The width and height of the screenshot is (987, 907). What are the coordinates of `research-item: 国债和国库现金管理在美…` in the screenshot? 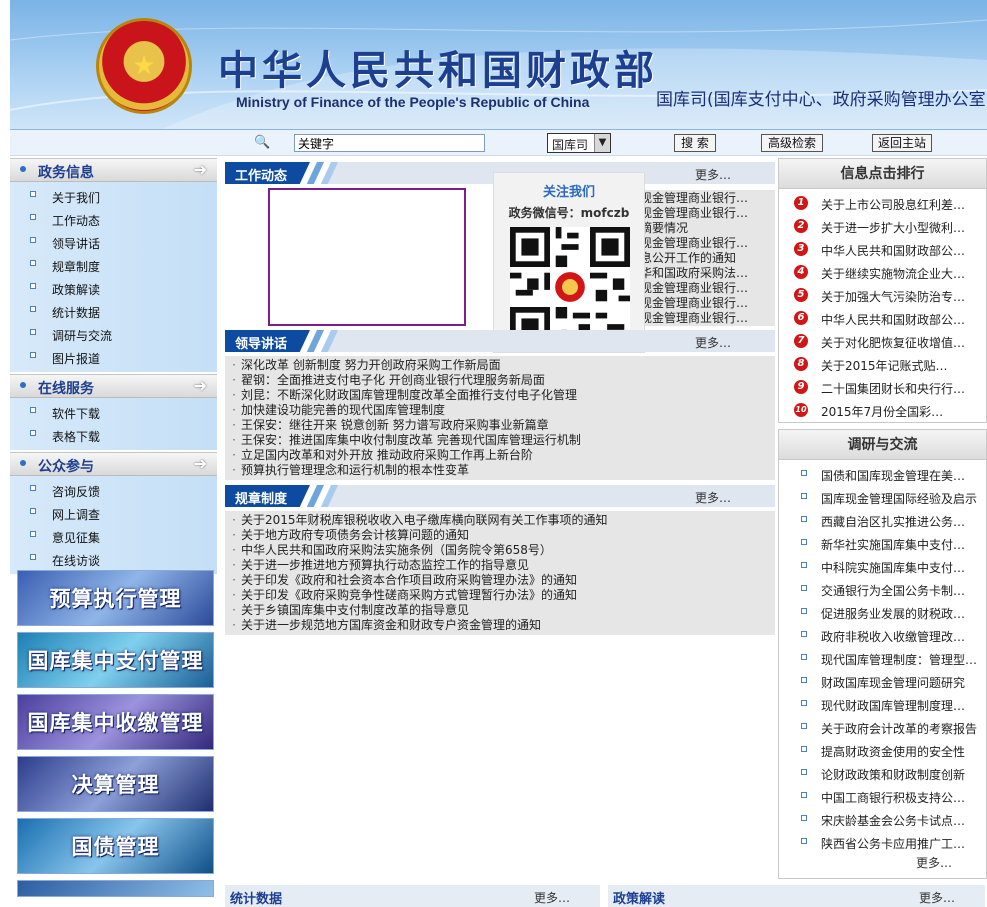 It's located at (882, 474).